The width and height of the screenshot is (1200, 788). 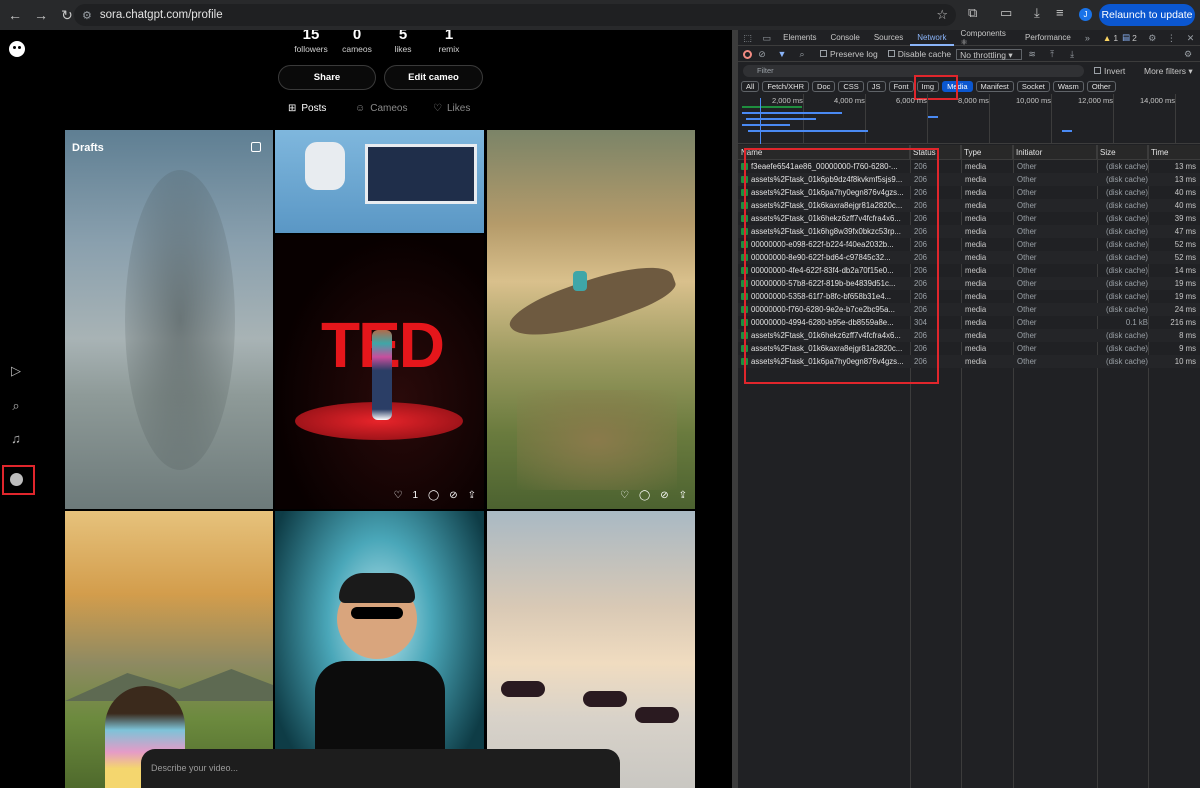 I want to click on pterodactyl-figure, so click(x=592, y=302).